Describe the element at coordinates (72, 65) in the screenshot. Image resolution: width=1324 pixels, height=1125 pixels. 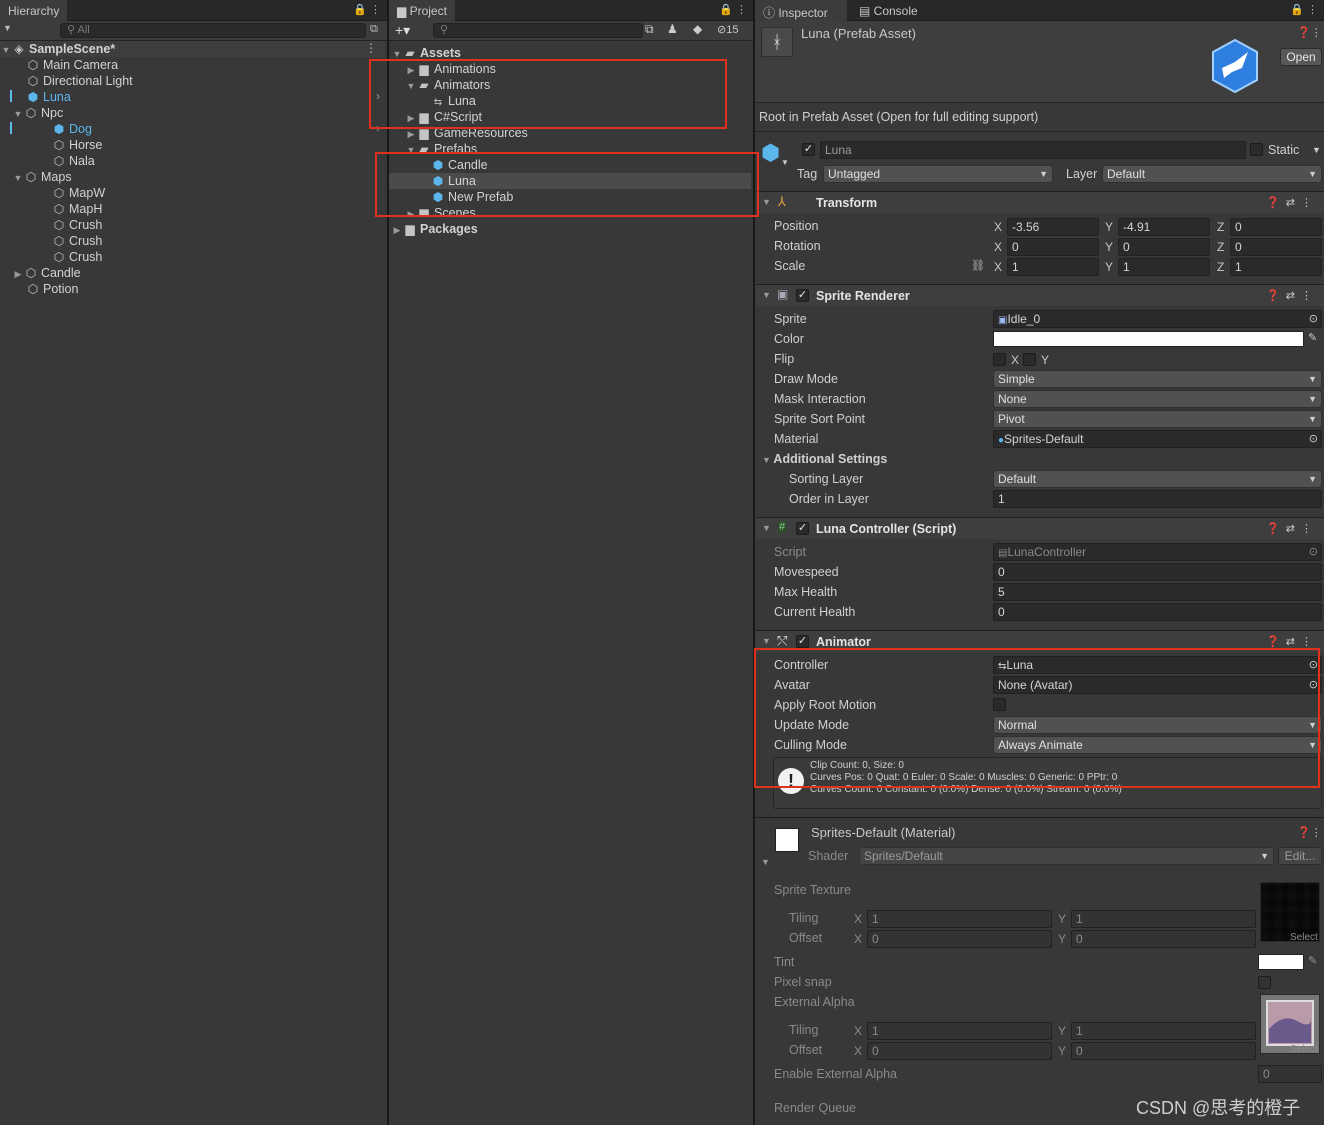
I see `hierarchy-item-main-camera: ⬡ Main Camera` at that location.